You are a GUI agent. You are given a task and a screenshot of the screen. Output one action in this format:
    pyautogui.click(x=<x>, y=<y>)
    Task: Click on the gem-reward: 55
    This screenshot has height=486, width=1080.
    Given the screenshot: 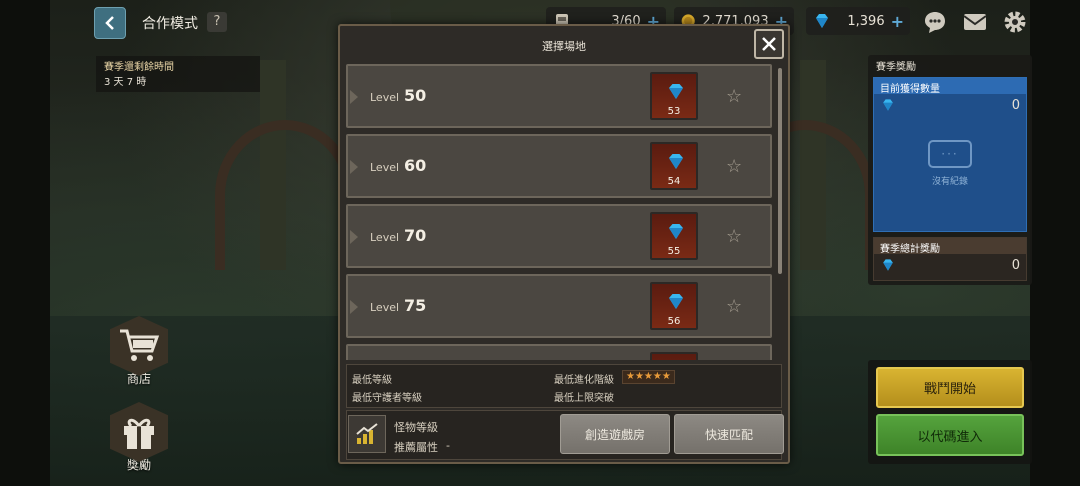 What is the action you would take?
    pyautogui.click(x=674, y=236)
    